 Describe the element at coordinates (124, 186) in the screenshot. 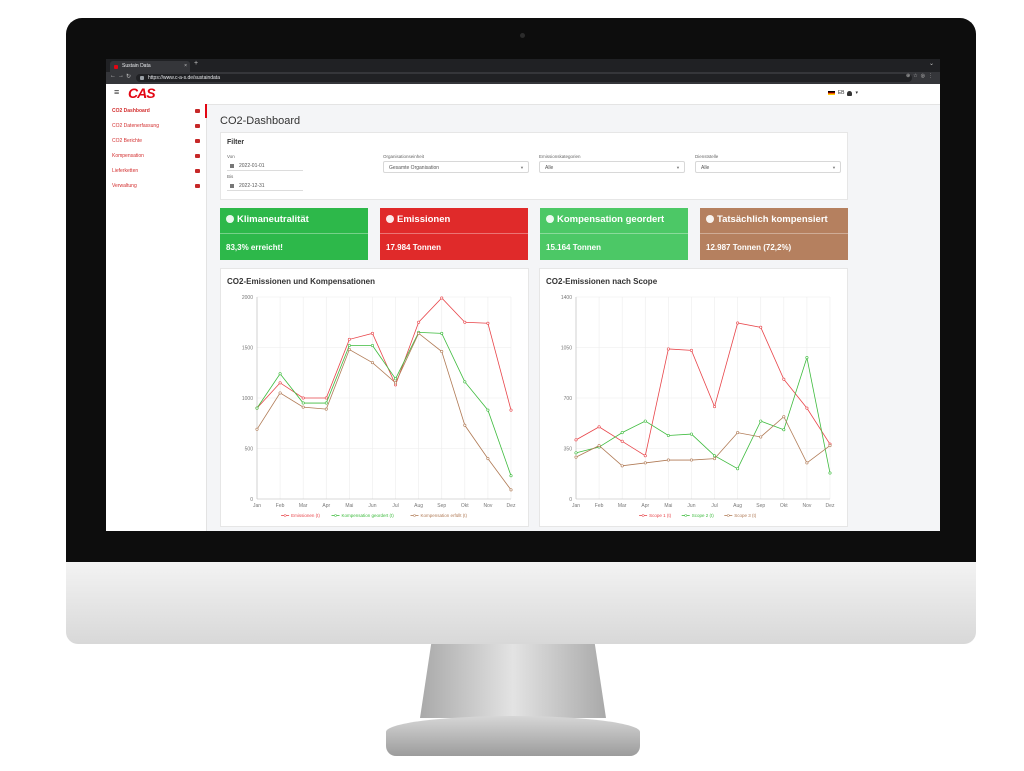

I see `sidebar-item-label: Verwaltung` at that location.